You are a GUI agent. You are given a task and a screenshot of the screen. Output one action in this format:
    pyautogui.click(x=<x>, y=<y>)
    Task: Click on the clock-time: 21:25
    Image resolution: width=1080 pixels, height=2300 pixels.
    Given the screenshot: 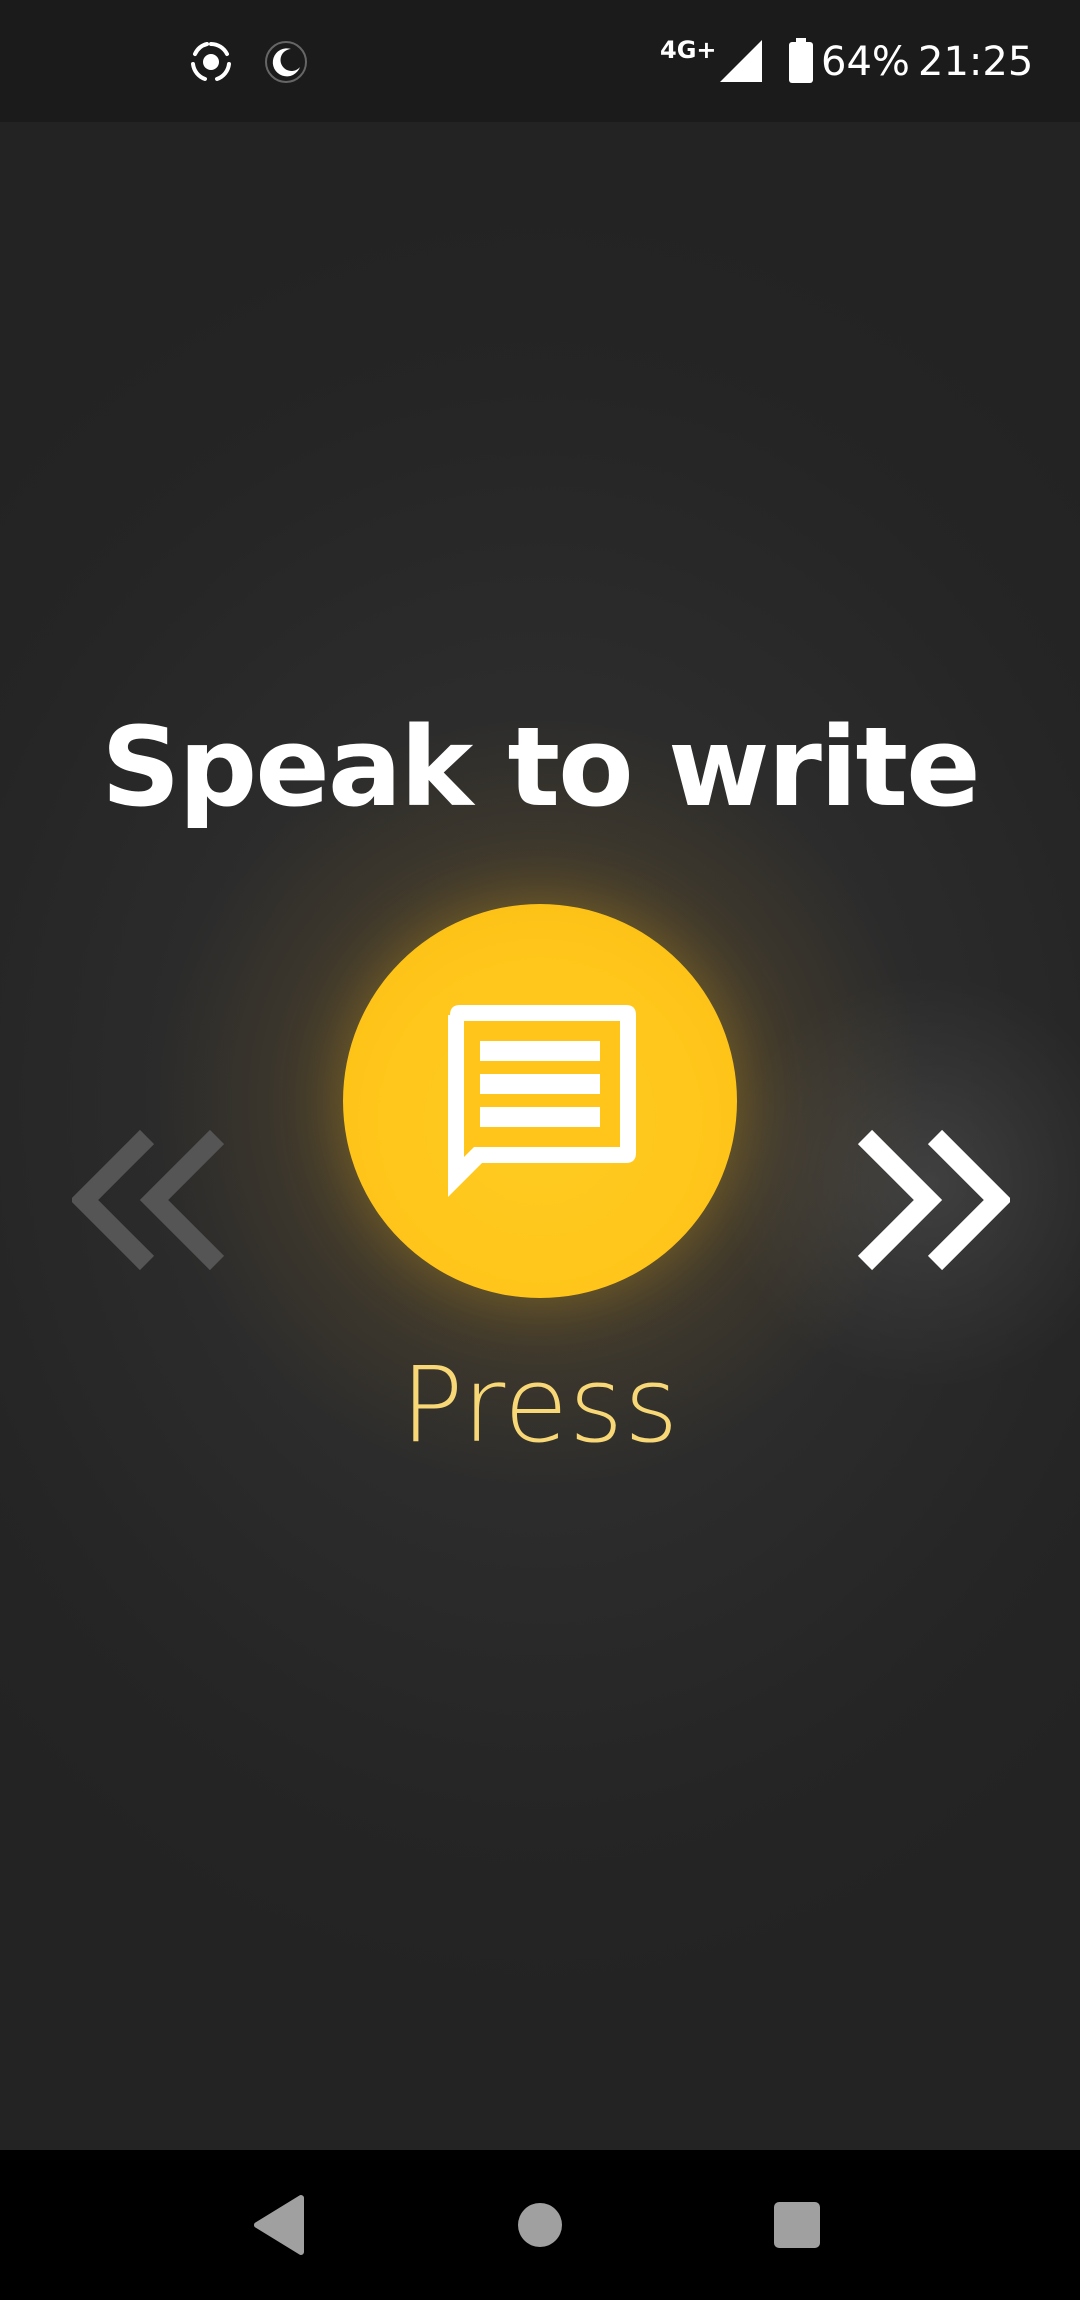 What is the action you would take?
    pyautogui.click(x=976, y=62)
    